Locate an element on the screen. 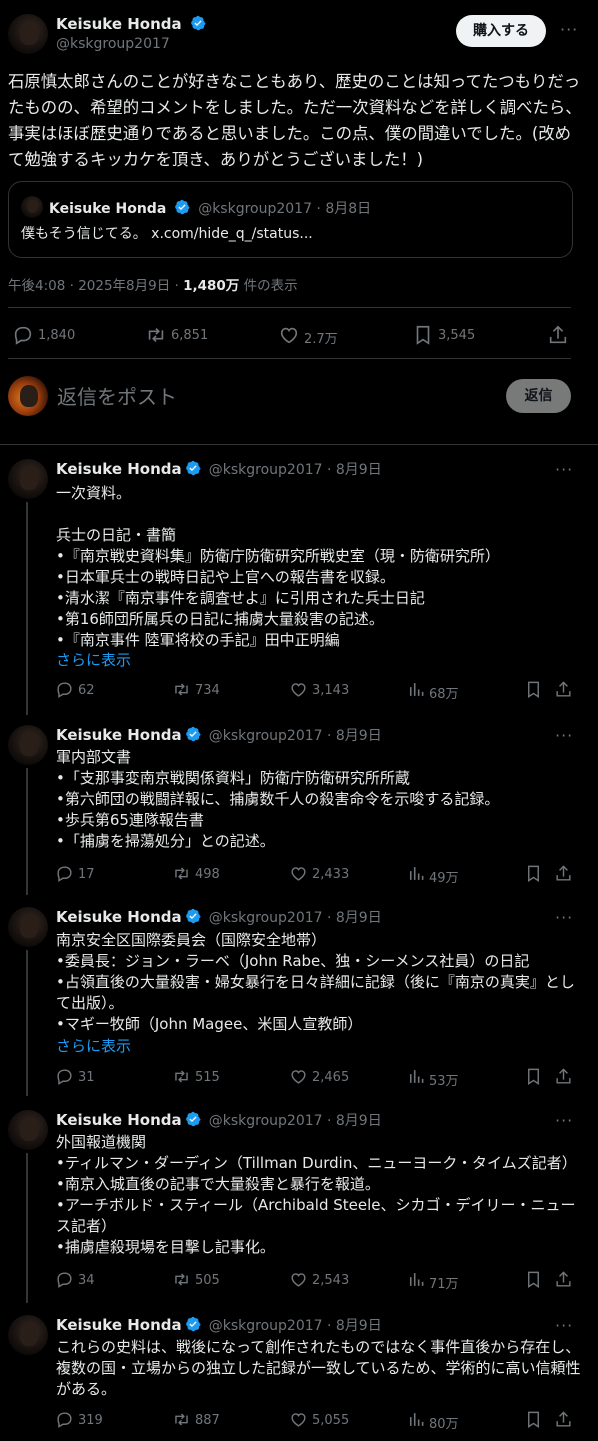  reply-count: 31 is located at coordinates (86, 1077).